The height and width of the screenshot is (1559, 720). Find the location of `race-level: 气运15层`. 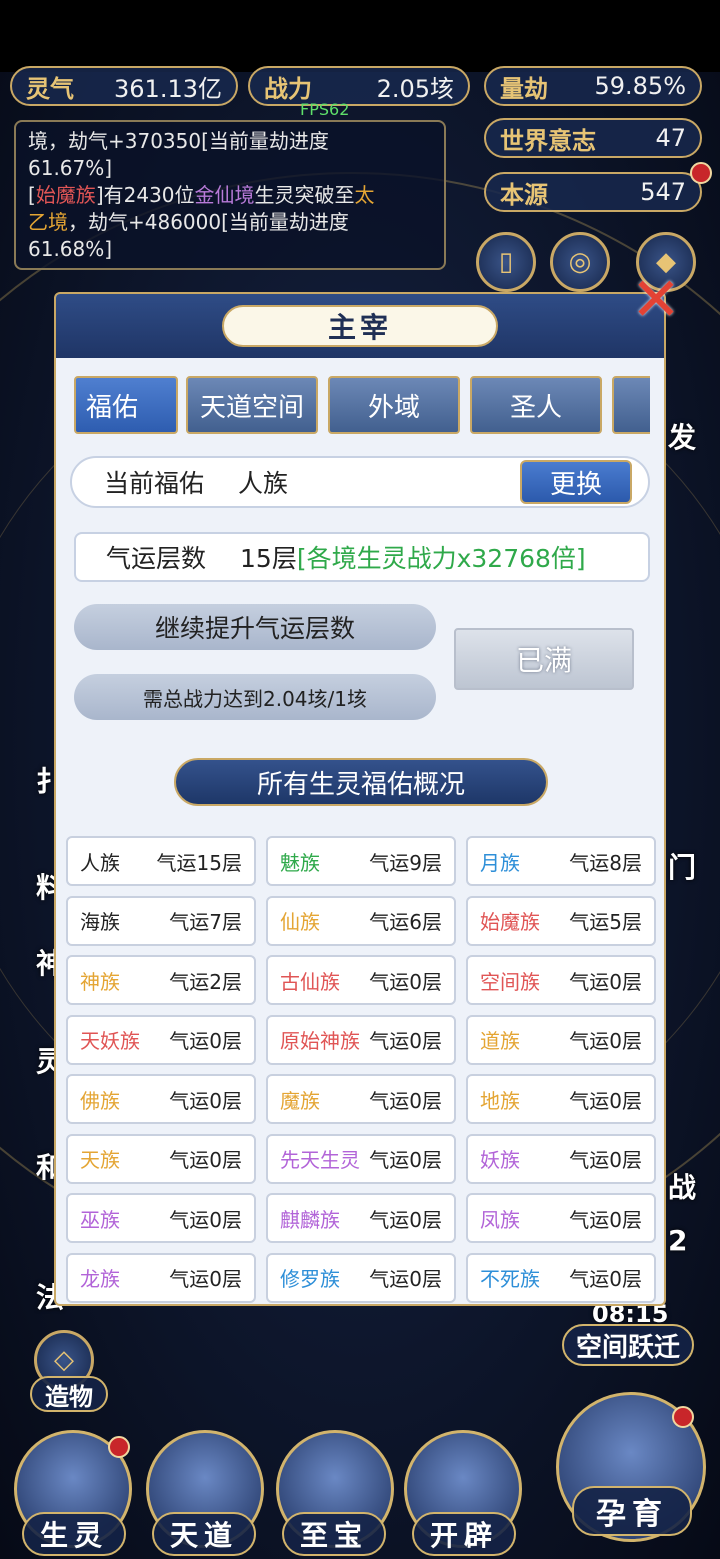

race-level: 气运15层 is located at coordinates (199, 862).